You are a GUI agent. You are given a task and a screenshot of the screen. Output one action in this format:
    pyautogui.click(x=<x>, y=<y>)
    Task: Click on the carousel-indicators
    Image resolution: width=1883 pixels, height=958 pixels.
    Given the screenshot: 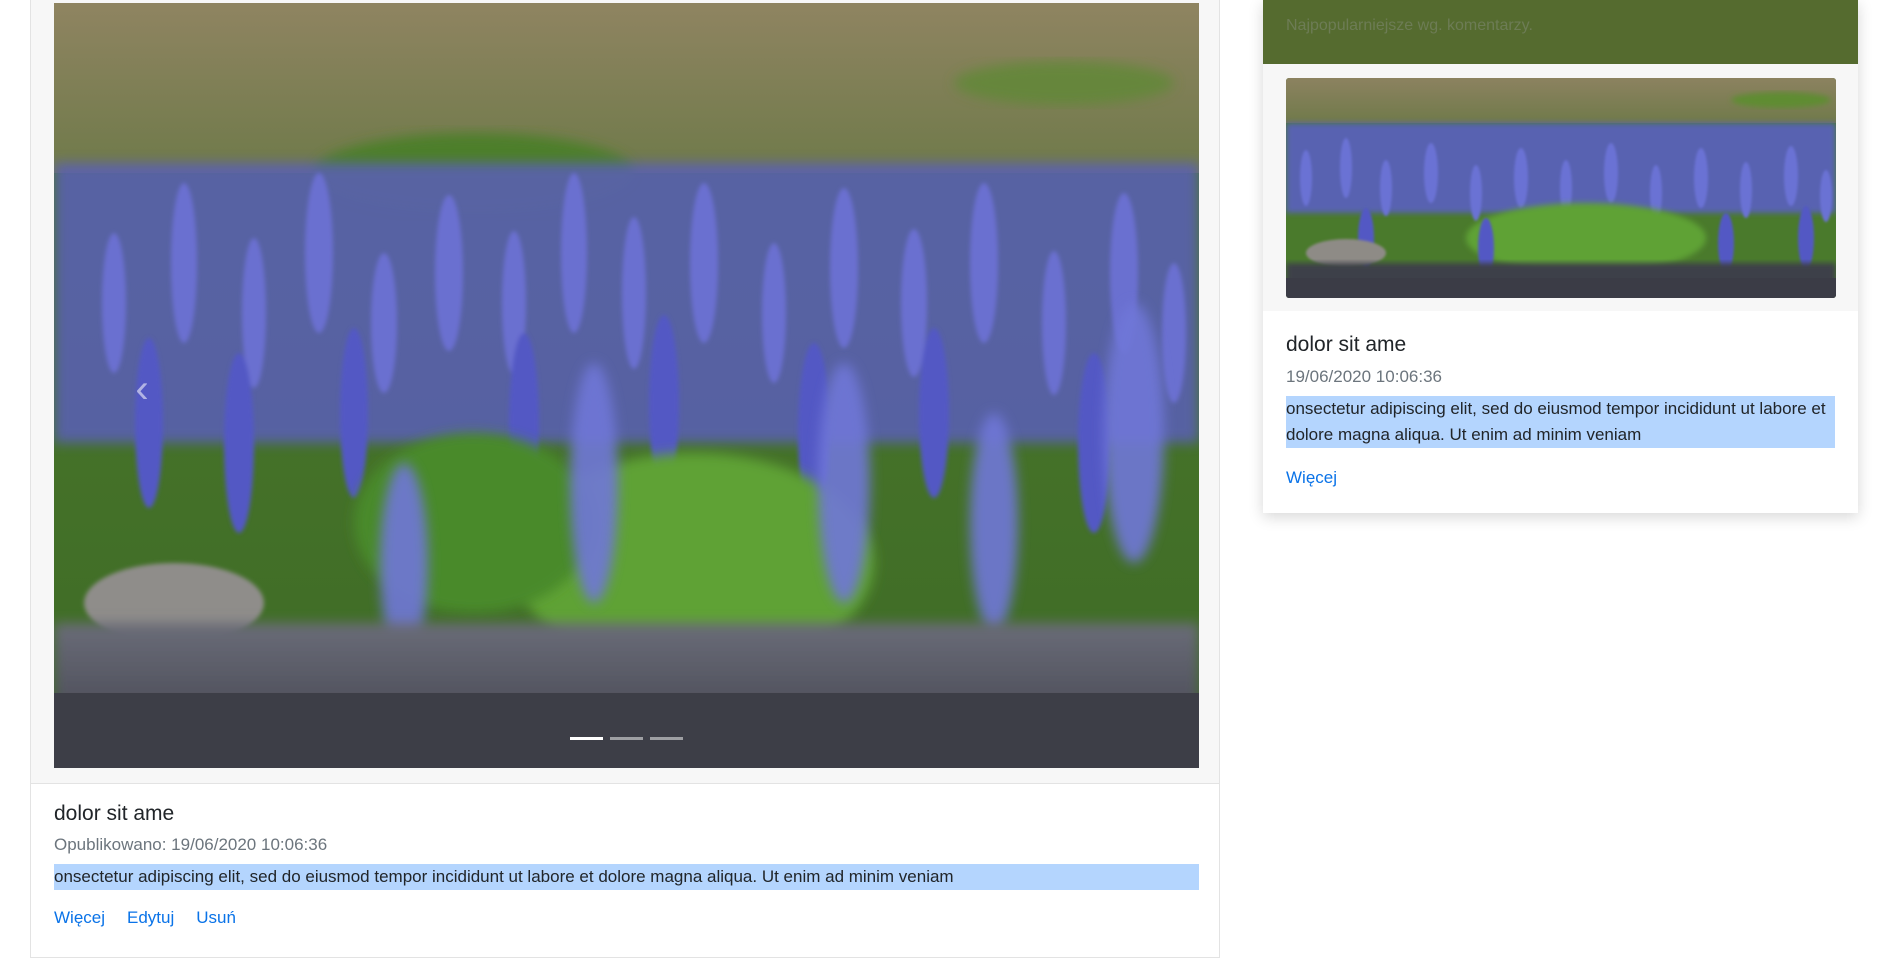 What is the action you would take?
    pyautogui.click(x=626, y=738)
    